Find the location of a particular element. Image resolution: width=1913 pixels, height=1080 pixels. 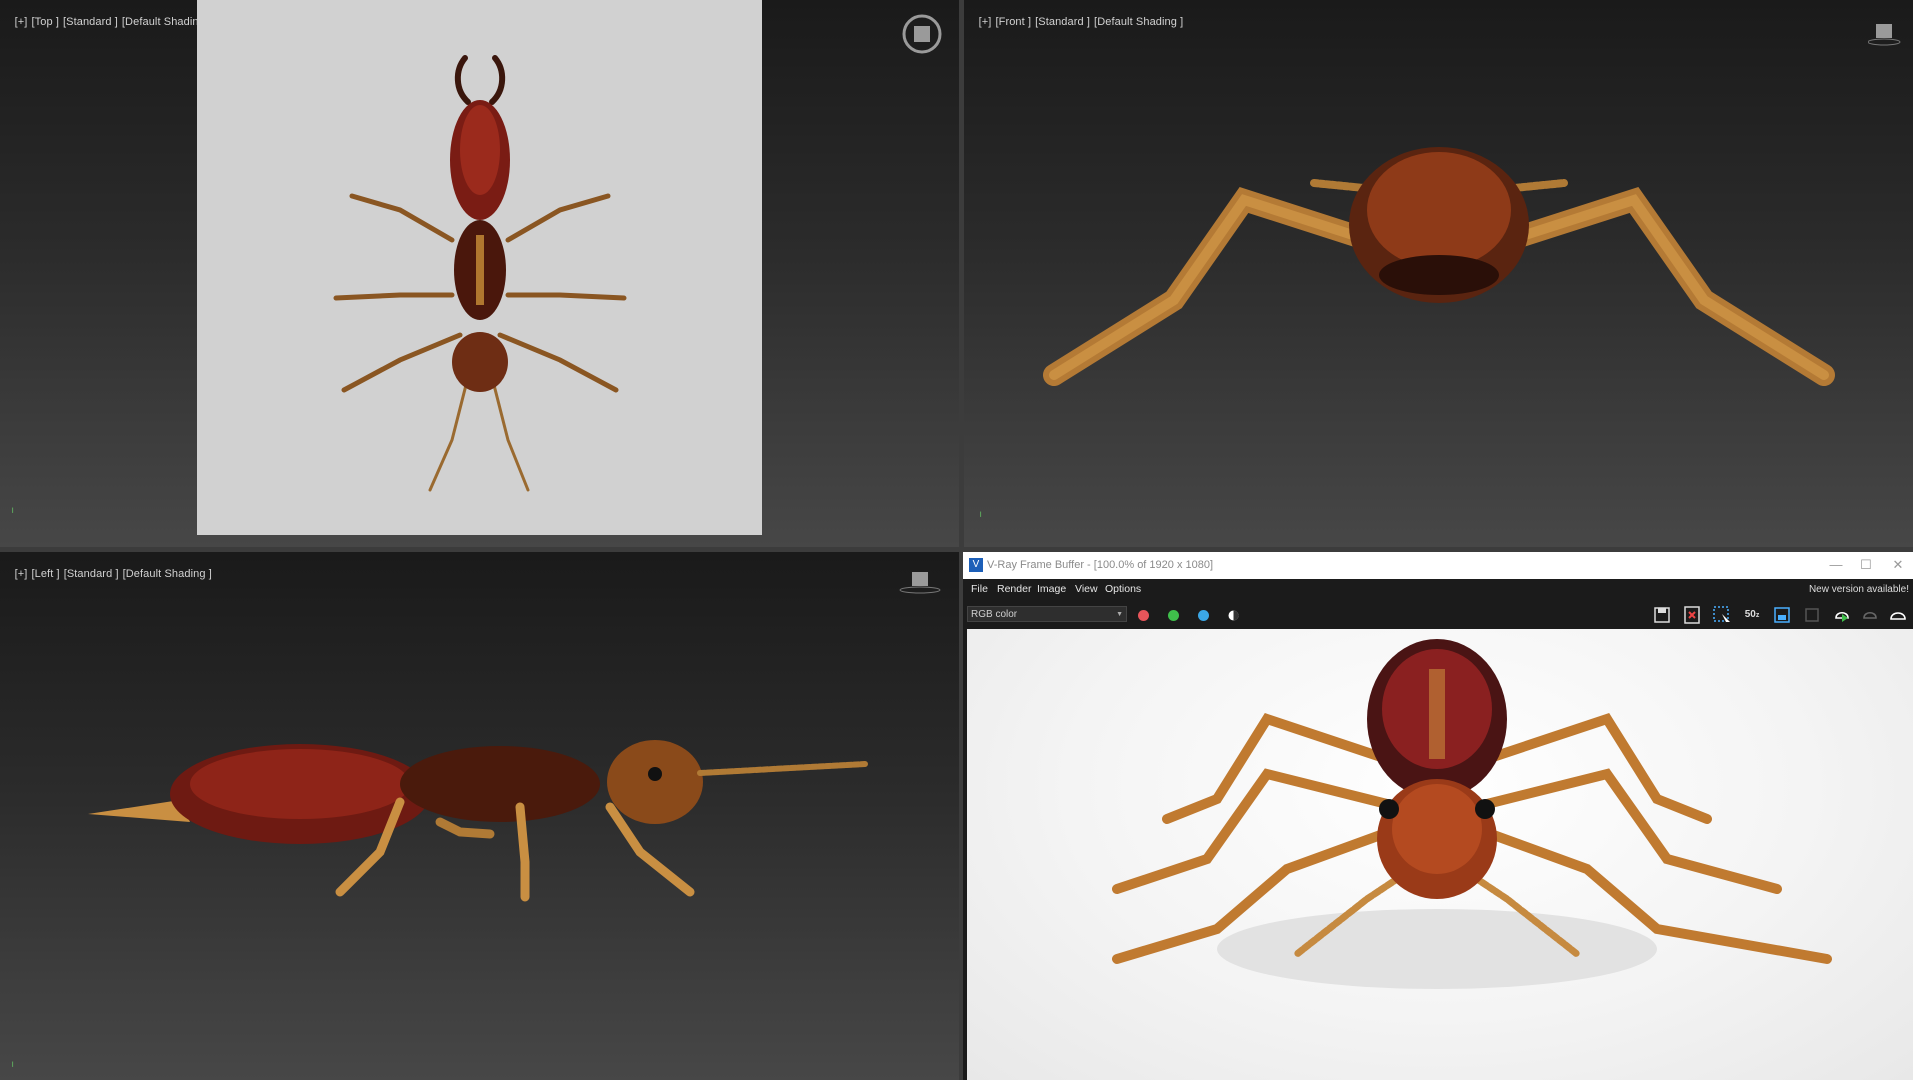

menu-file: File is located at coordinates (979, 589).